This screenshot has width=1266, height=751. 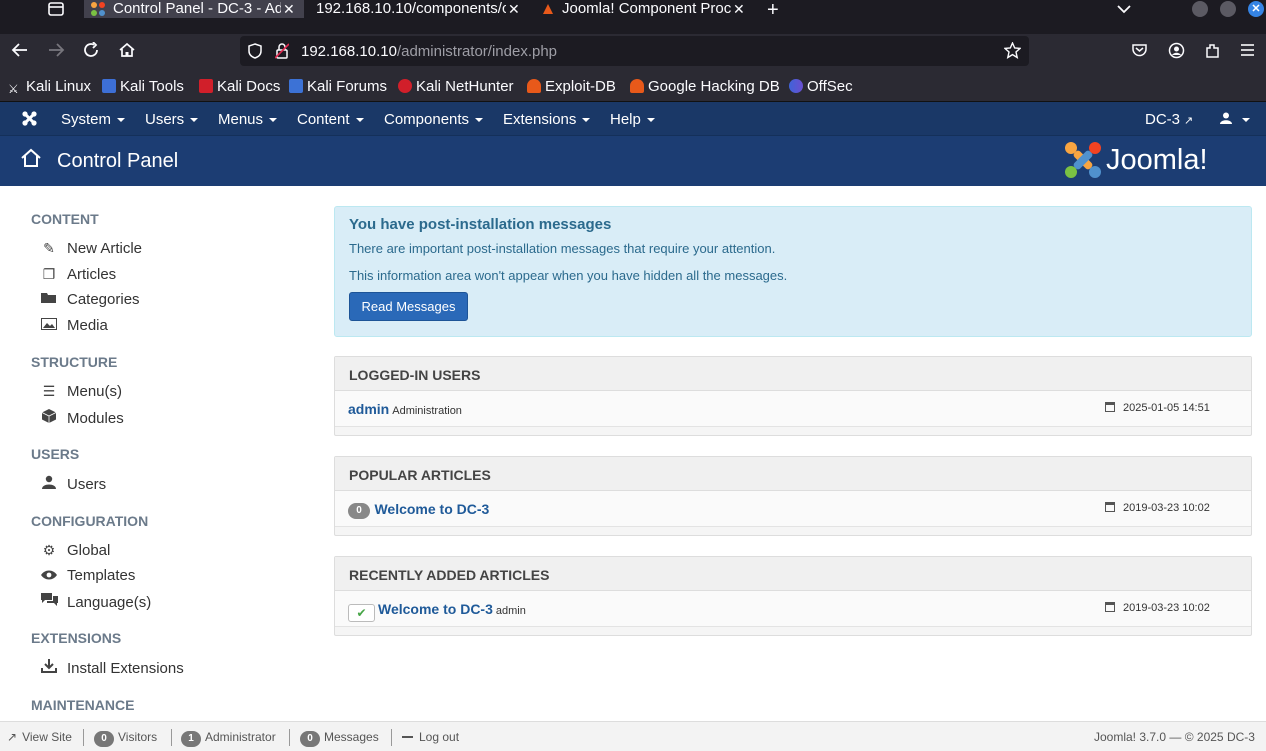 I want to click on sidebar-item-articles: ❐ Articles, so click(x=78, y=274).